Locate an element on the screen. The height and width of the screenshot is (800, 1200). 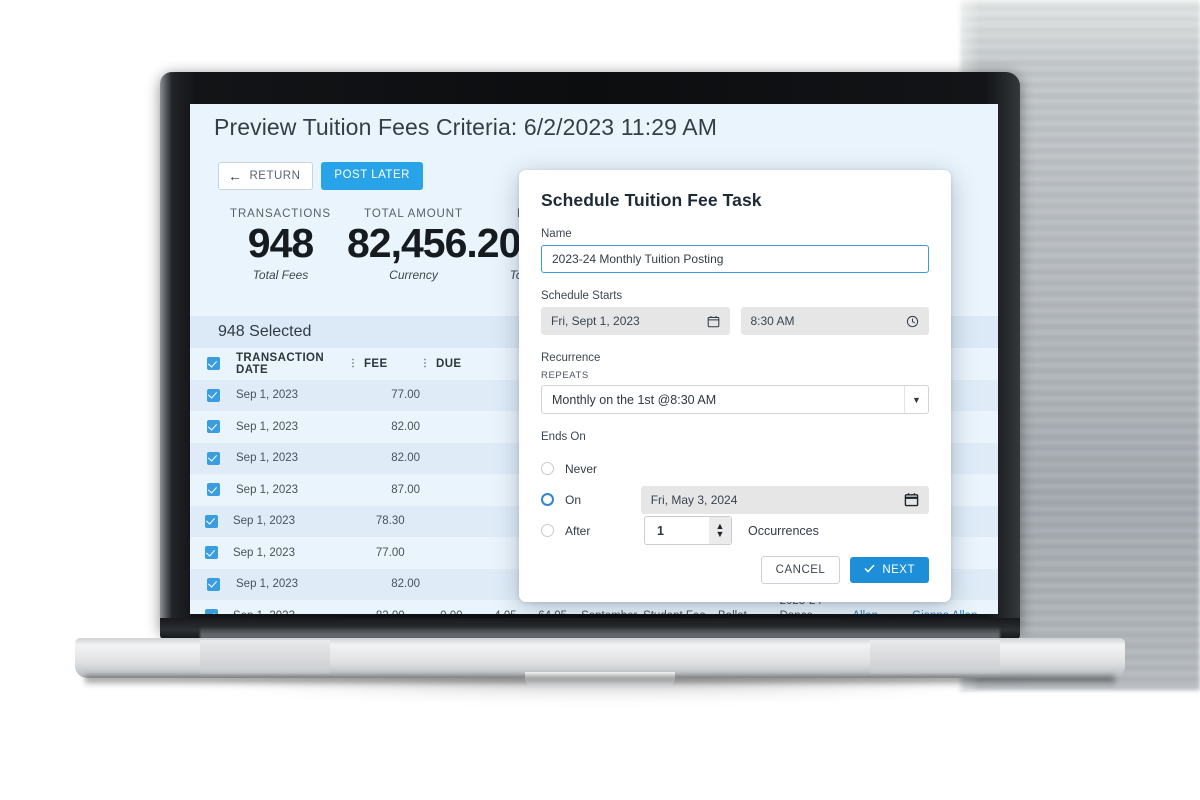
chevron-down-icon: ▼ is located at coordinates (916, 399).